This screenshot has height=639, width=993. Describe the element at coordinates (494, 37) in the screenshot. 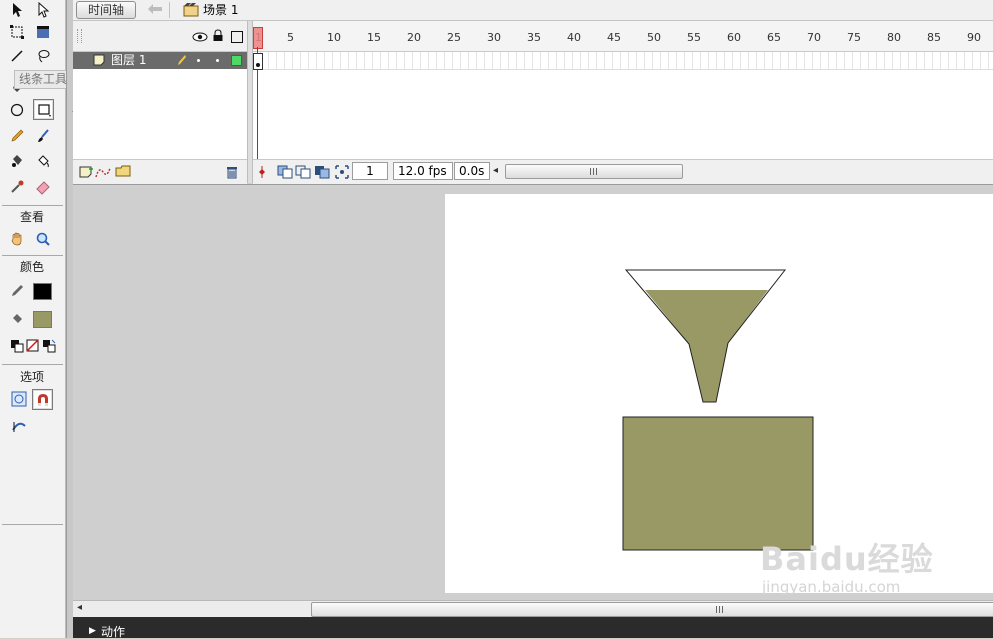

I see `ruler-tick-label: 30` at that location.